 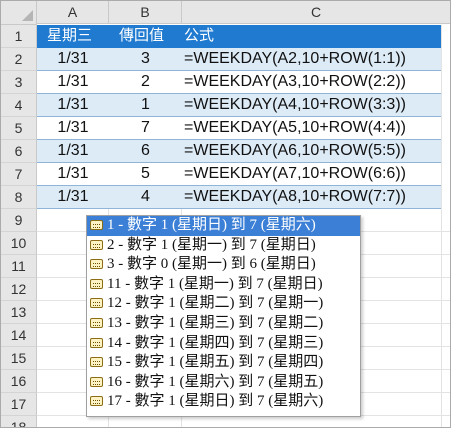 I want to click on formula-cell: =WEEKDAY(A5,10+ROW(4:4)), so click(x=311, y=128).